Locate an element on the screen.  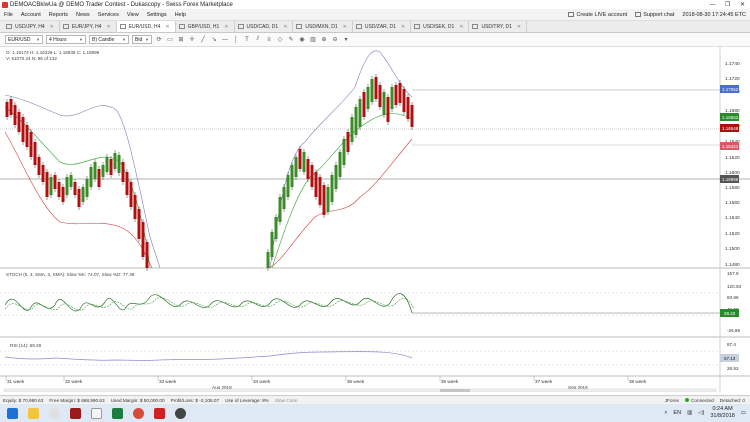
crosshair-icon: ✛ is located at coordinates (192, 40).